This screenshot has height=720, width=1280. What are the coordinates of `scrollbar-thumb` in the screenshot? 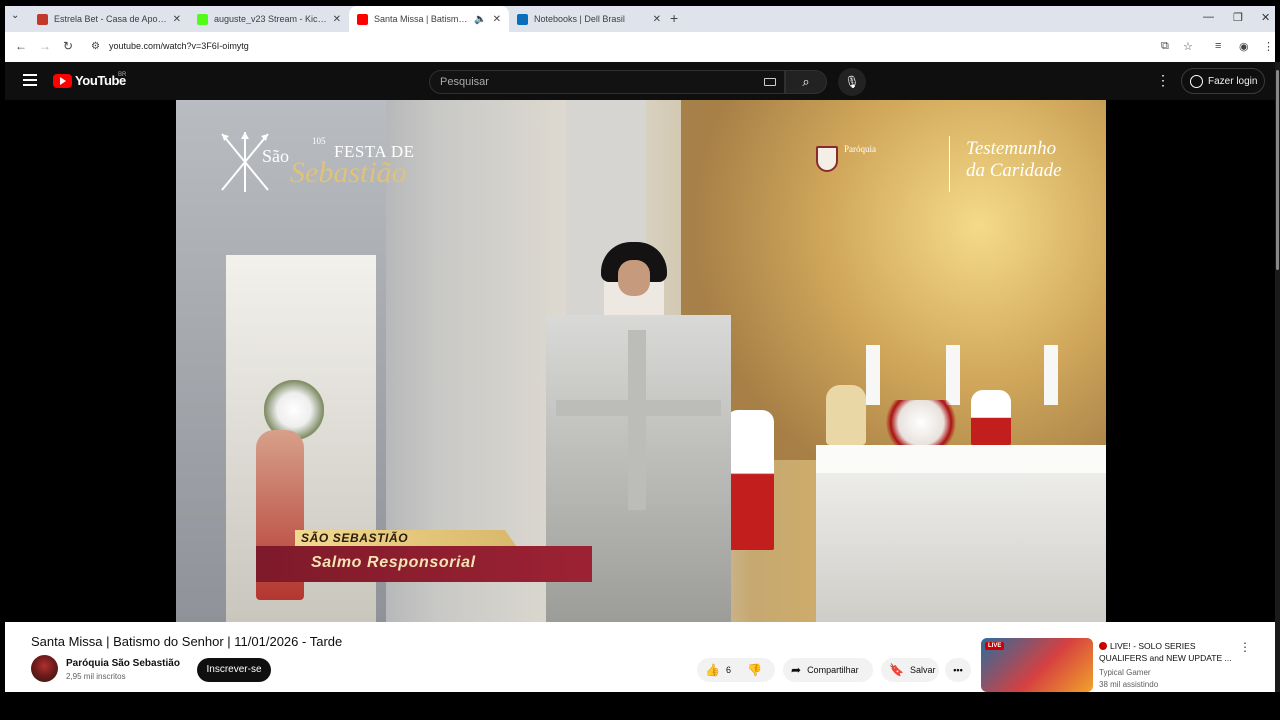 It's located at (1277, 170).